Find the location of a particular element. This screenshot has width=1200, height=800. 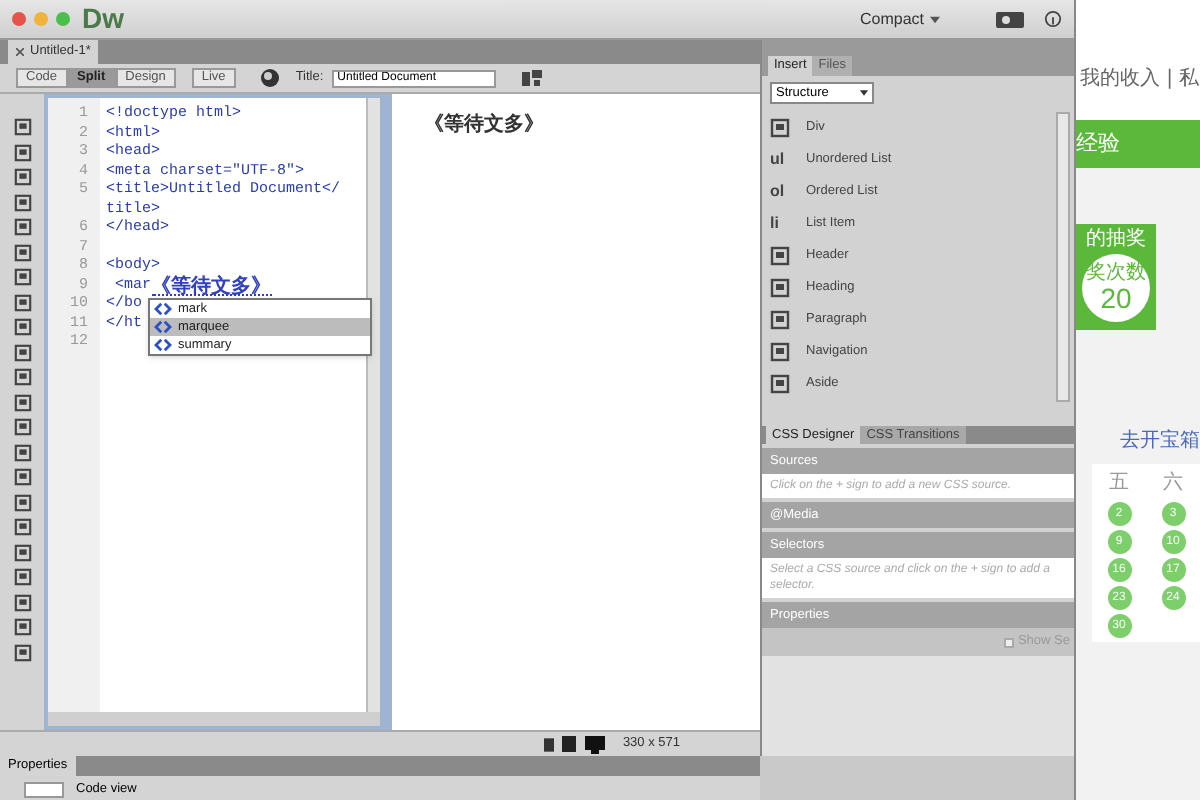

workspace-switcher: Compact is located at coordinates (899, 19).